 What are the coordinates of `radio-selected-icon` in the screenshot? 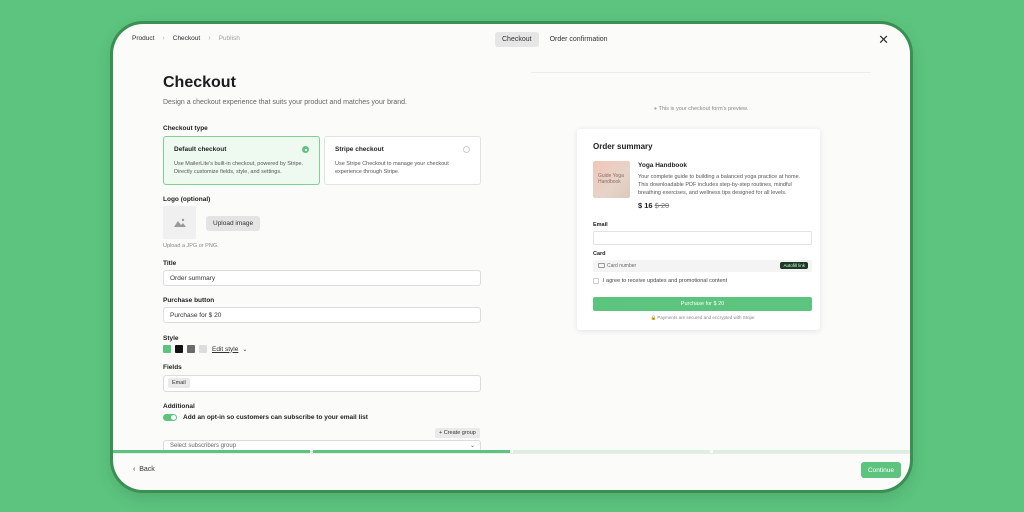 It's located at (305, 149).